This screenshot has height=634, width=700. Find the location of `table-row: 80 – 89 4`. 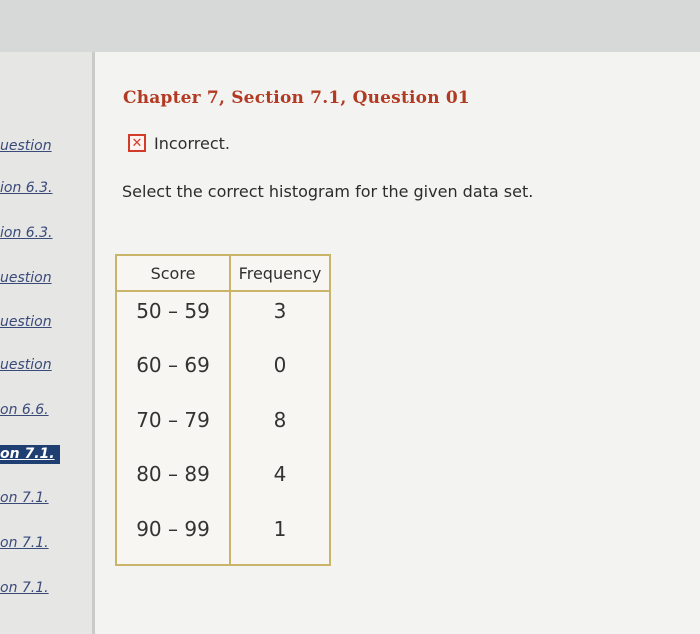

table-row: 80 – 89 4 is located at coordinates (223, 482).